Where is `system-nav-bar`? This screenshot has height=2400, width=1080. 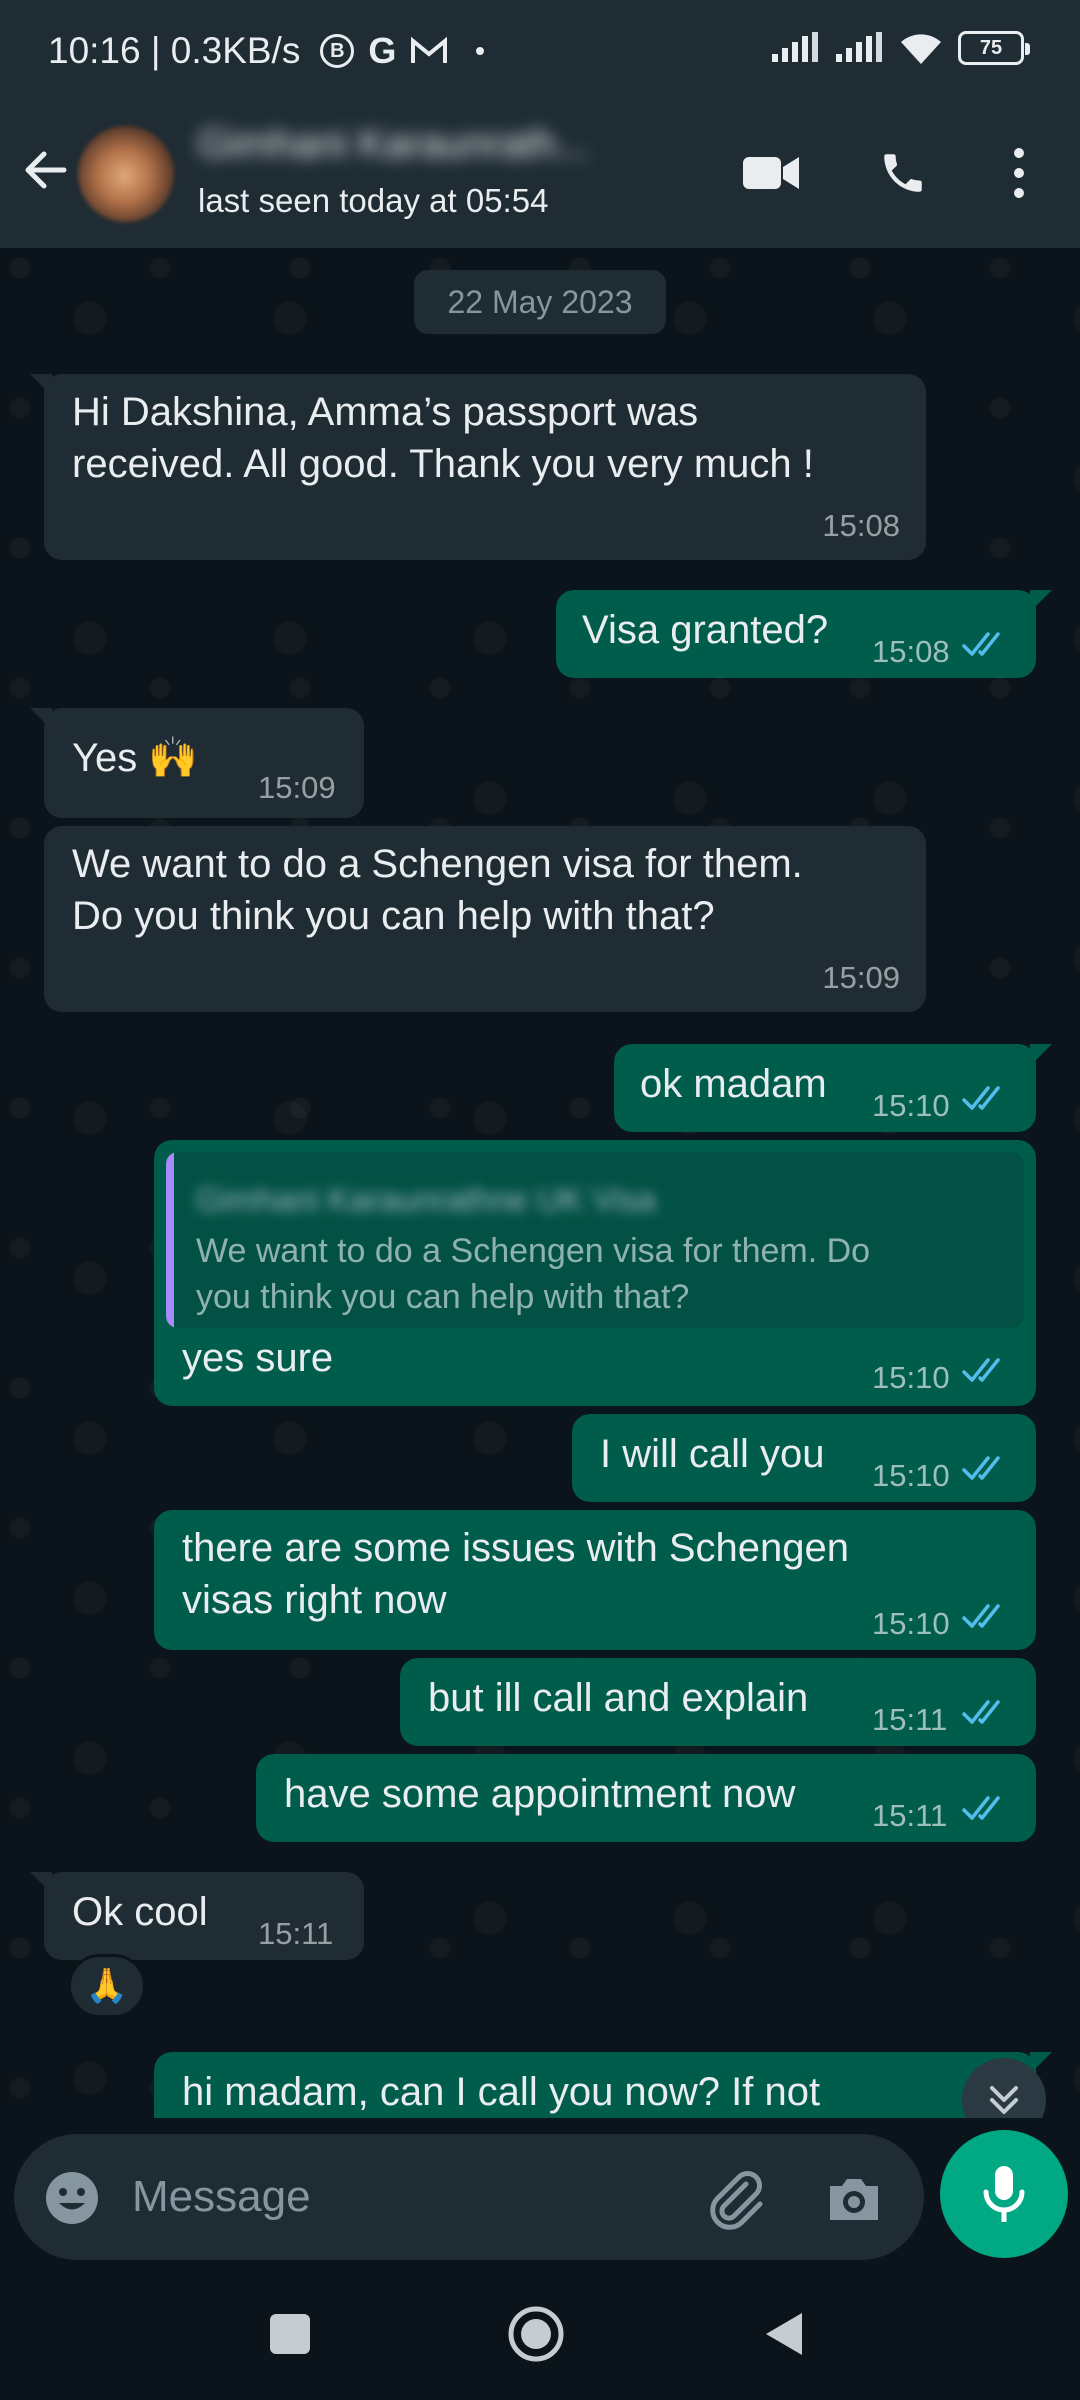 system-nav-bar is located at coordinates (540, 2334).